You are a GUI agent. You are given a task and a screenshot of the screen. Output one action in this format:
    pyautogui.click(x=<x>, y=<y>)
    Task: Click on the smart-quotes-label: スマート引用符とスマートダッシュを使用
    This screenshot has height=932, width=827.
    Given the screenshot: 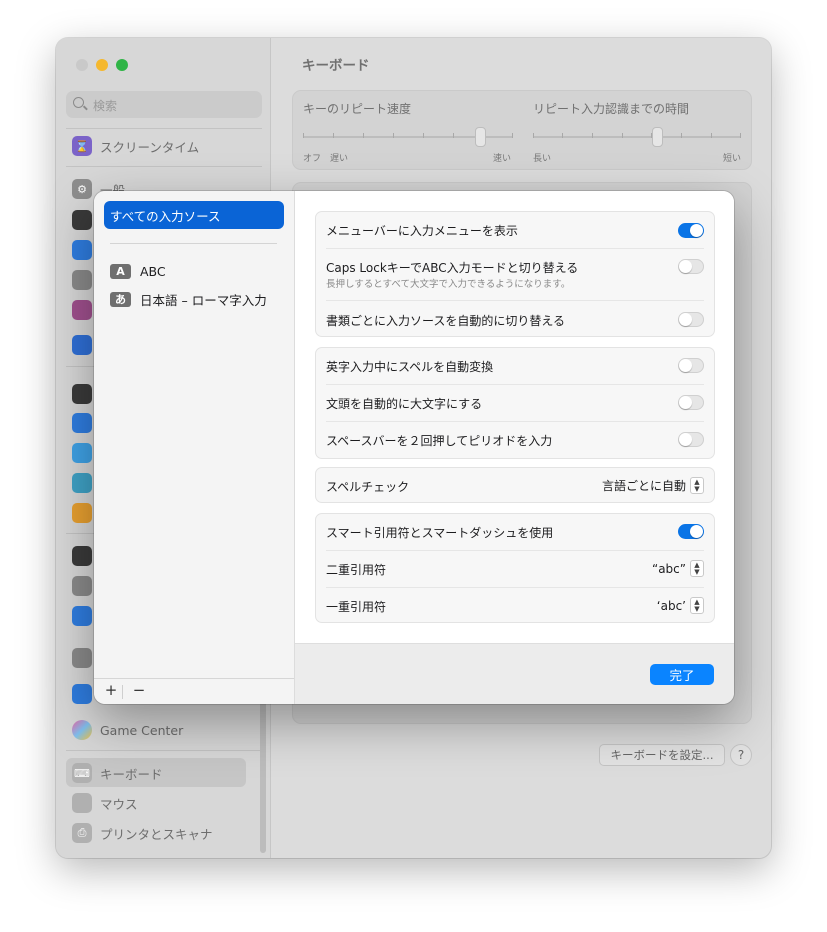 What is the action you would take?
    pyautogui.click(x=440, y=533)
    